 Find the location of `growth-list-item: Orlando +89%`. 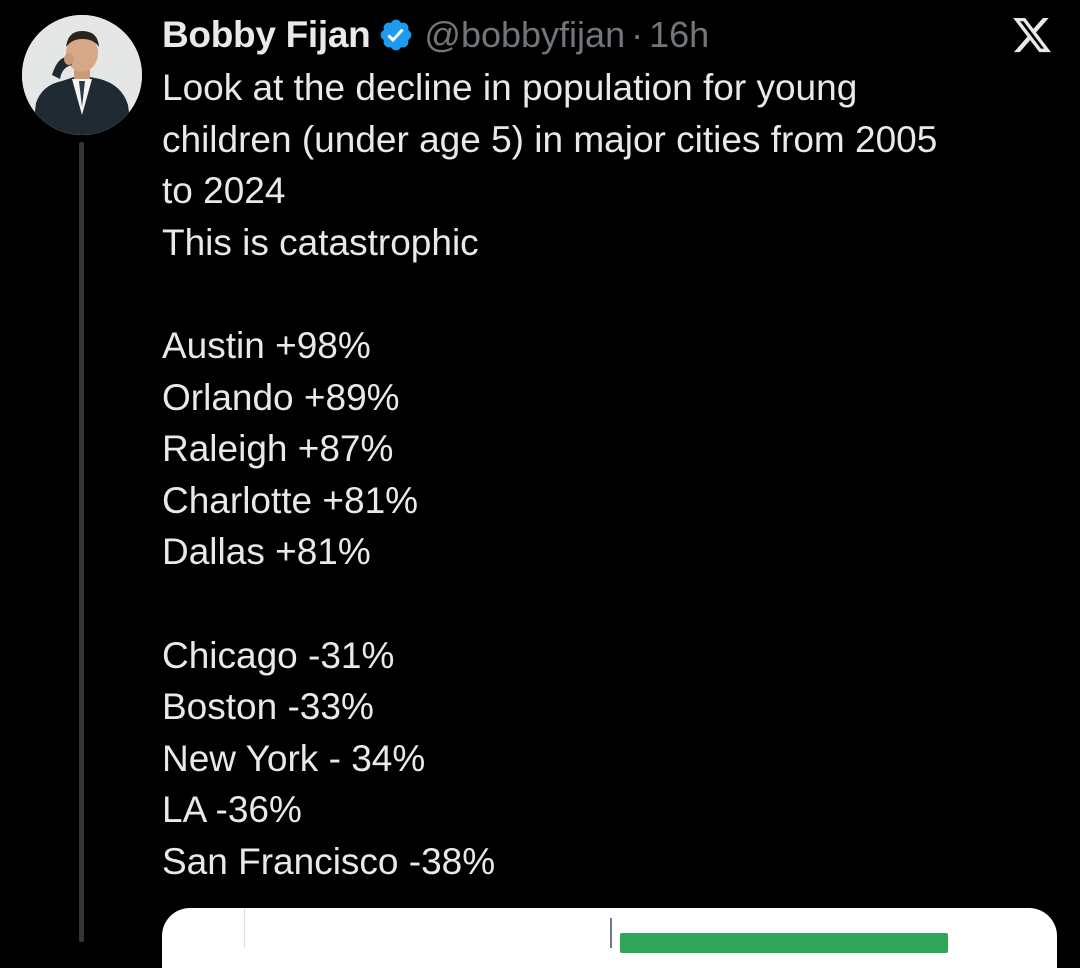

growth-list-item: Orlando +89% is located at coordinates (281, 397).